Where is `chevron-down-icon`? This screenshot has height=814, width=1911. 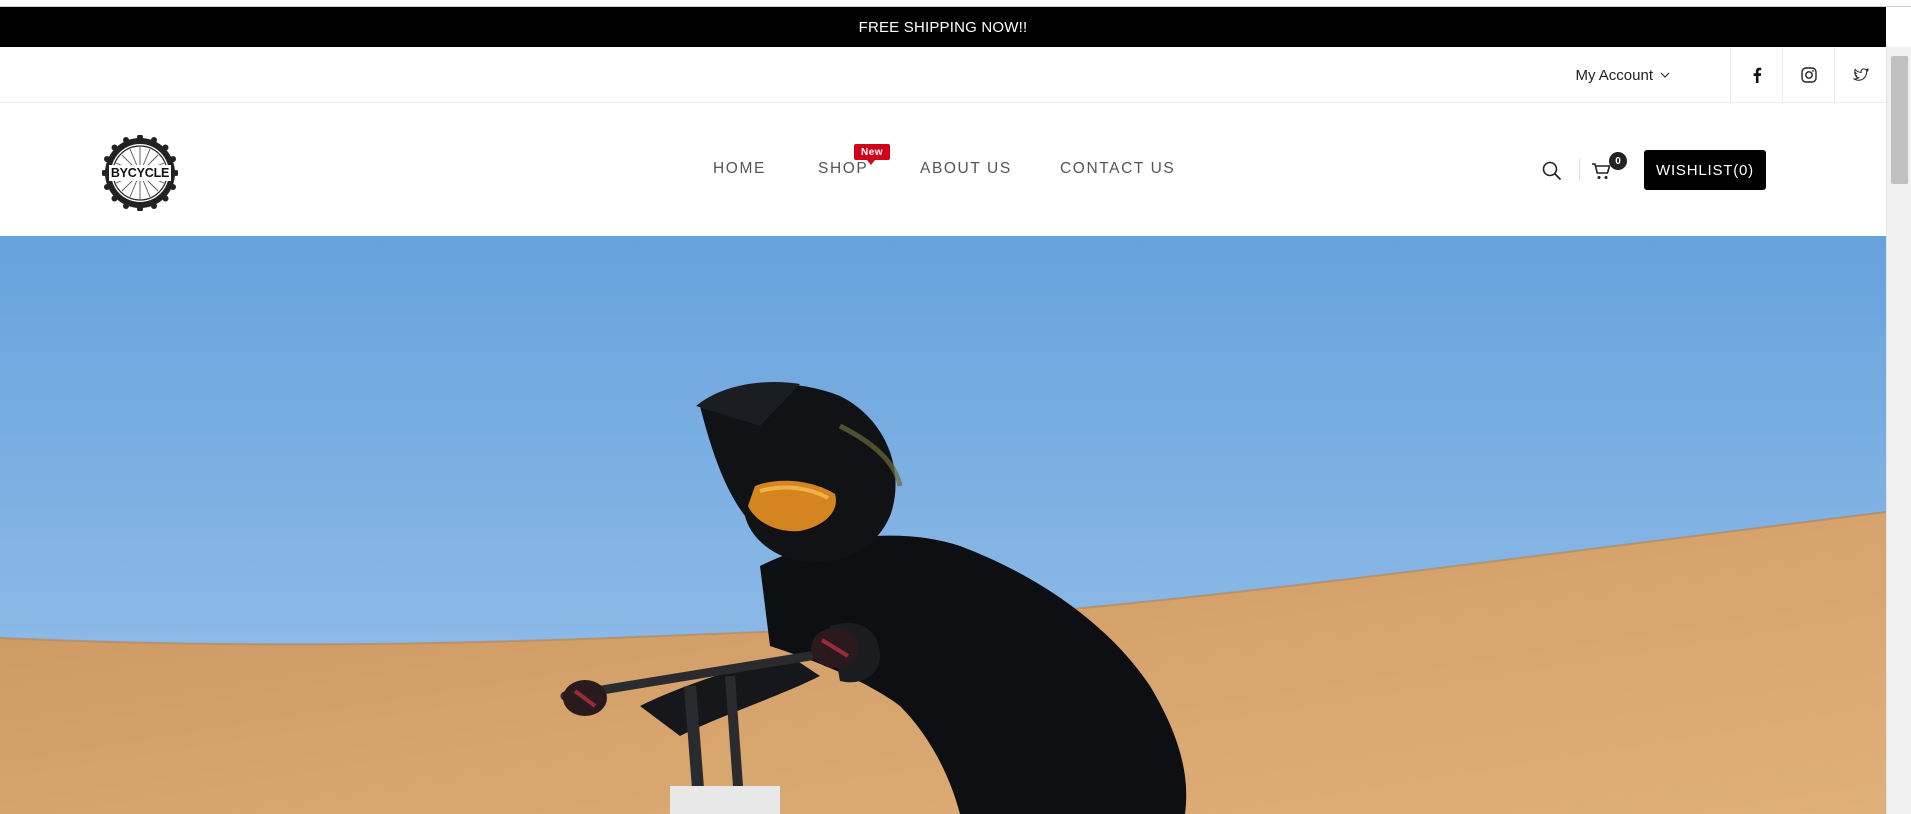 chevron-down-icon is located at coordinates (1665, 75).